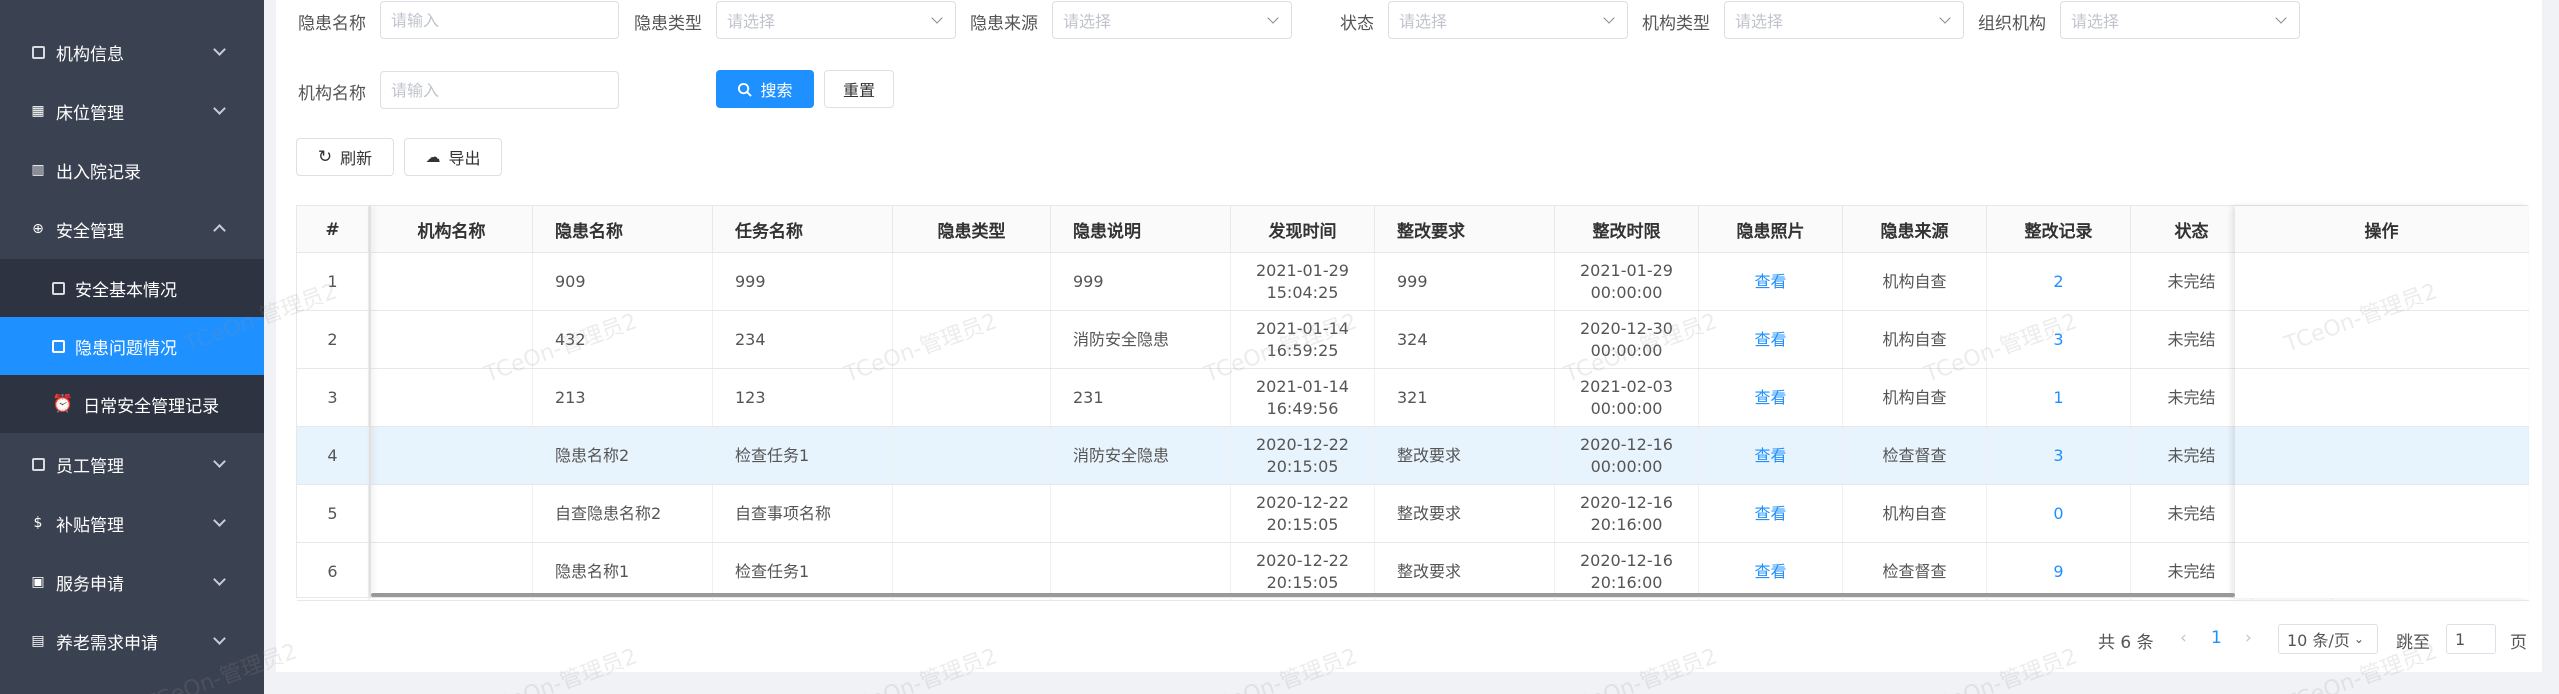 Image resolution: width=2559 pixels, height=694 pixels. What do you see at coordinates (2248, 638) in the screenshot?
I see `next-page-icon: ›` at bounding box center [2248, 638].